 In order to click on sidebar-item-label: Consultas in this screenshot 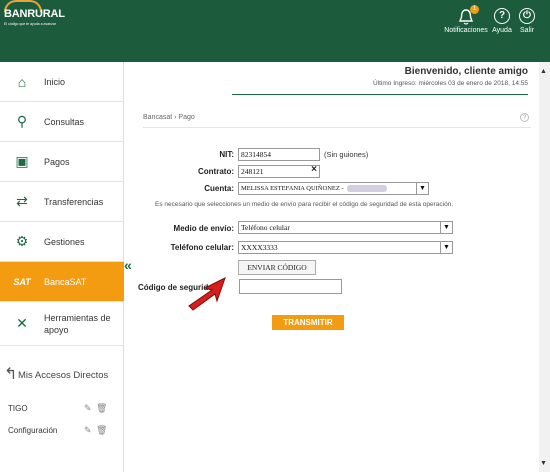, I will do `click(64, 121)`.